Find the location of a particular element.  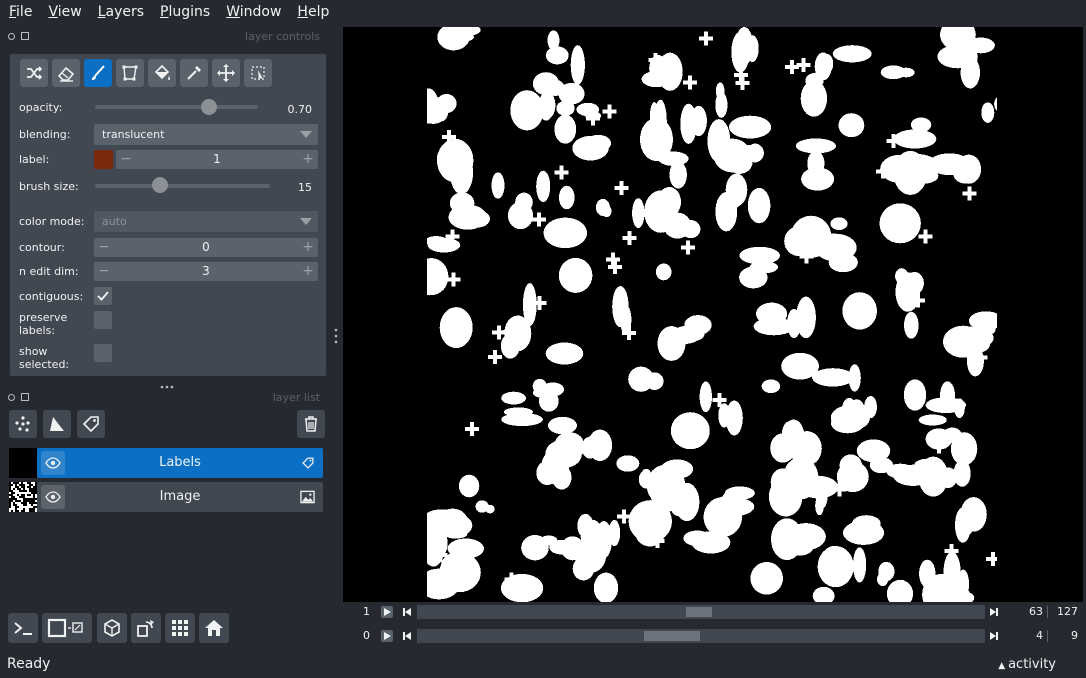

transpose-dims-button is located at coordinates (146, 628).